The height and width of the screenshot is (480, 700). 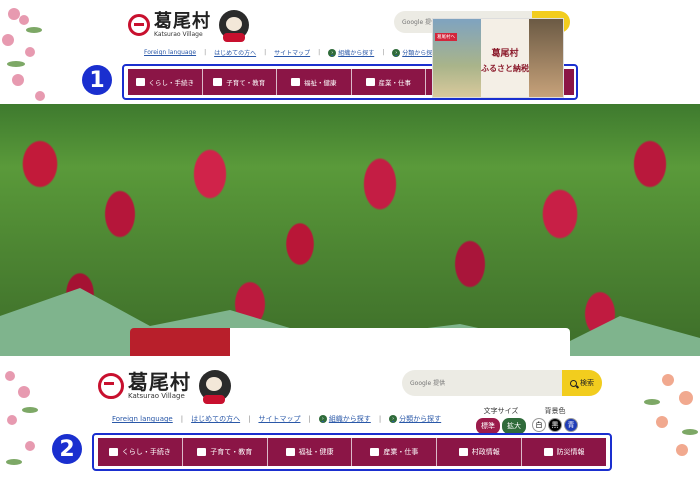 I want to click on text-size-large-button: 拡大, so click(x=514, y=426).